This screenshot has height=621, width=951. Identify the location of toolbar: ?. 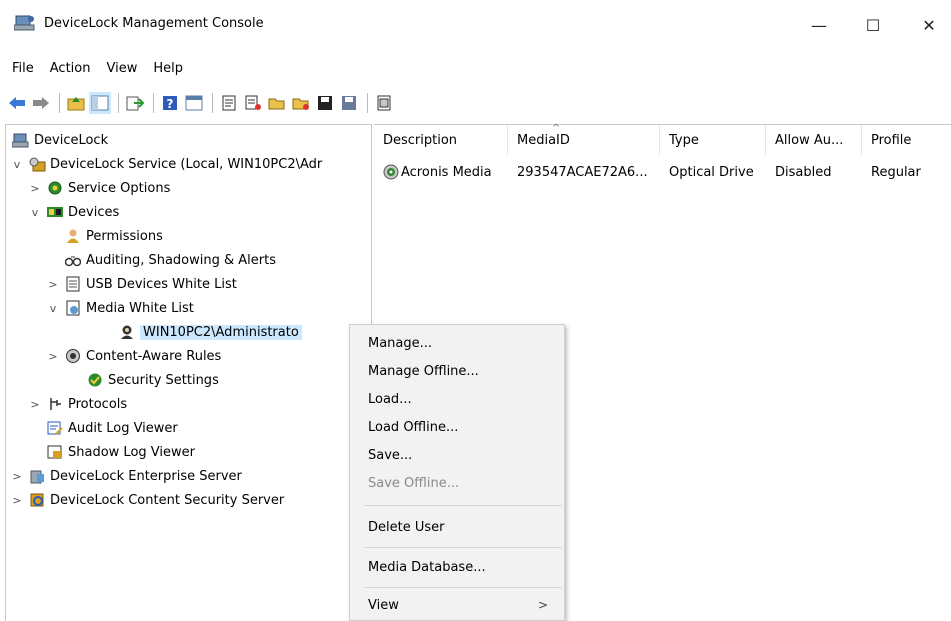
(475, 103).